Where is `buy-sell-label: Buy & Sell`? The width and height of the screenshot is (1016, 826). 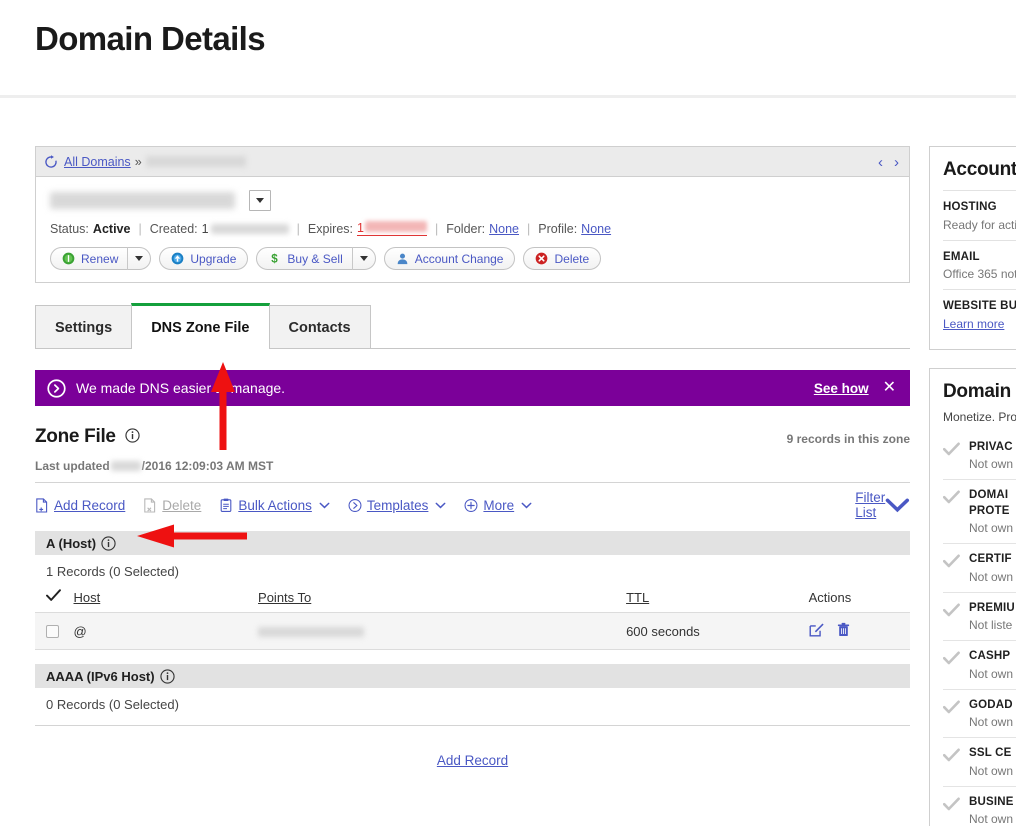
buy-sell-label: Buy & Sell is located at coordinates (315, 258).